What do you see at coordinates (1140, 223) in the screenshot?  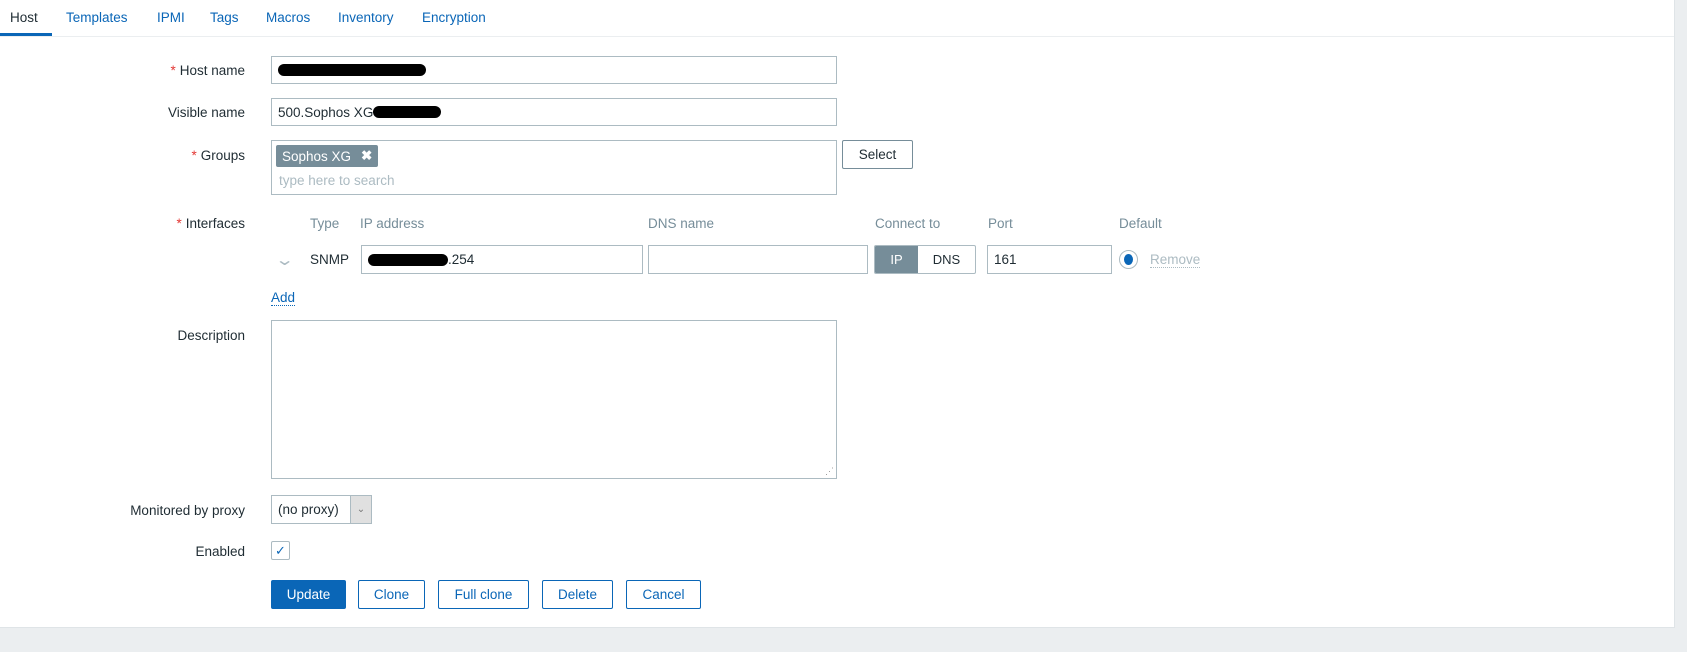 I see `col-default: Default` at bounding box center [1140, 223].